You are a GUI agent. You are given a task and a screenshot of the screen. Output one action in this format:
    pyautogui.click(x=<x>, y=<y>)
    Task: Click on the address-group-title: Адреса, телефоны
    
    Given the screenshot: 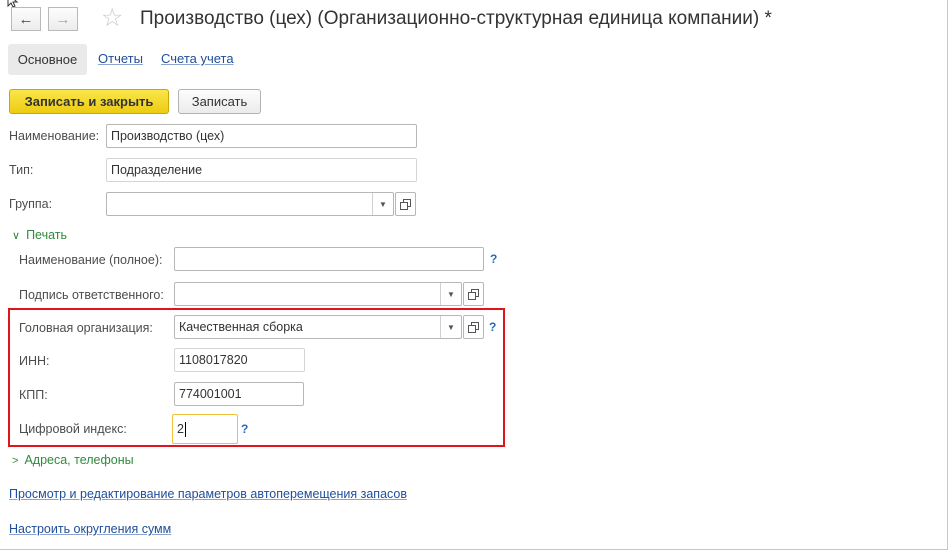 What is the action you would take?
    pyautogui.click(x=79, y=460)
    